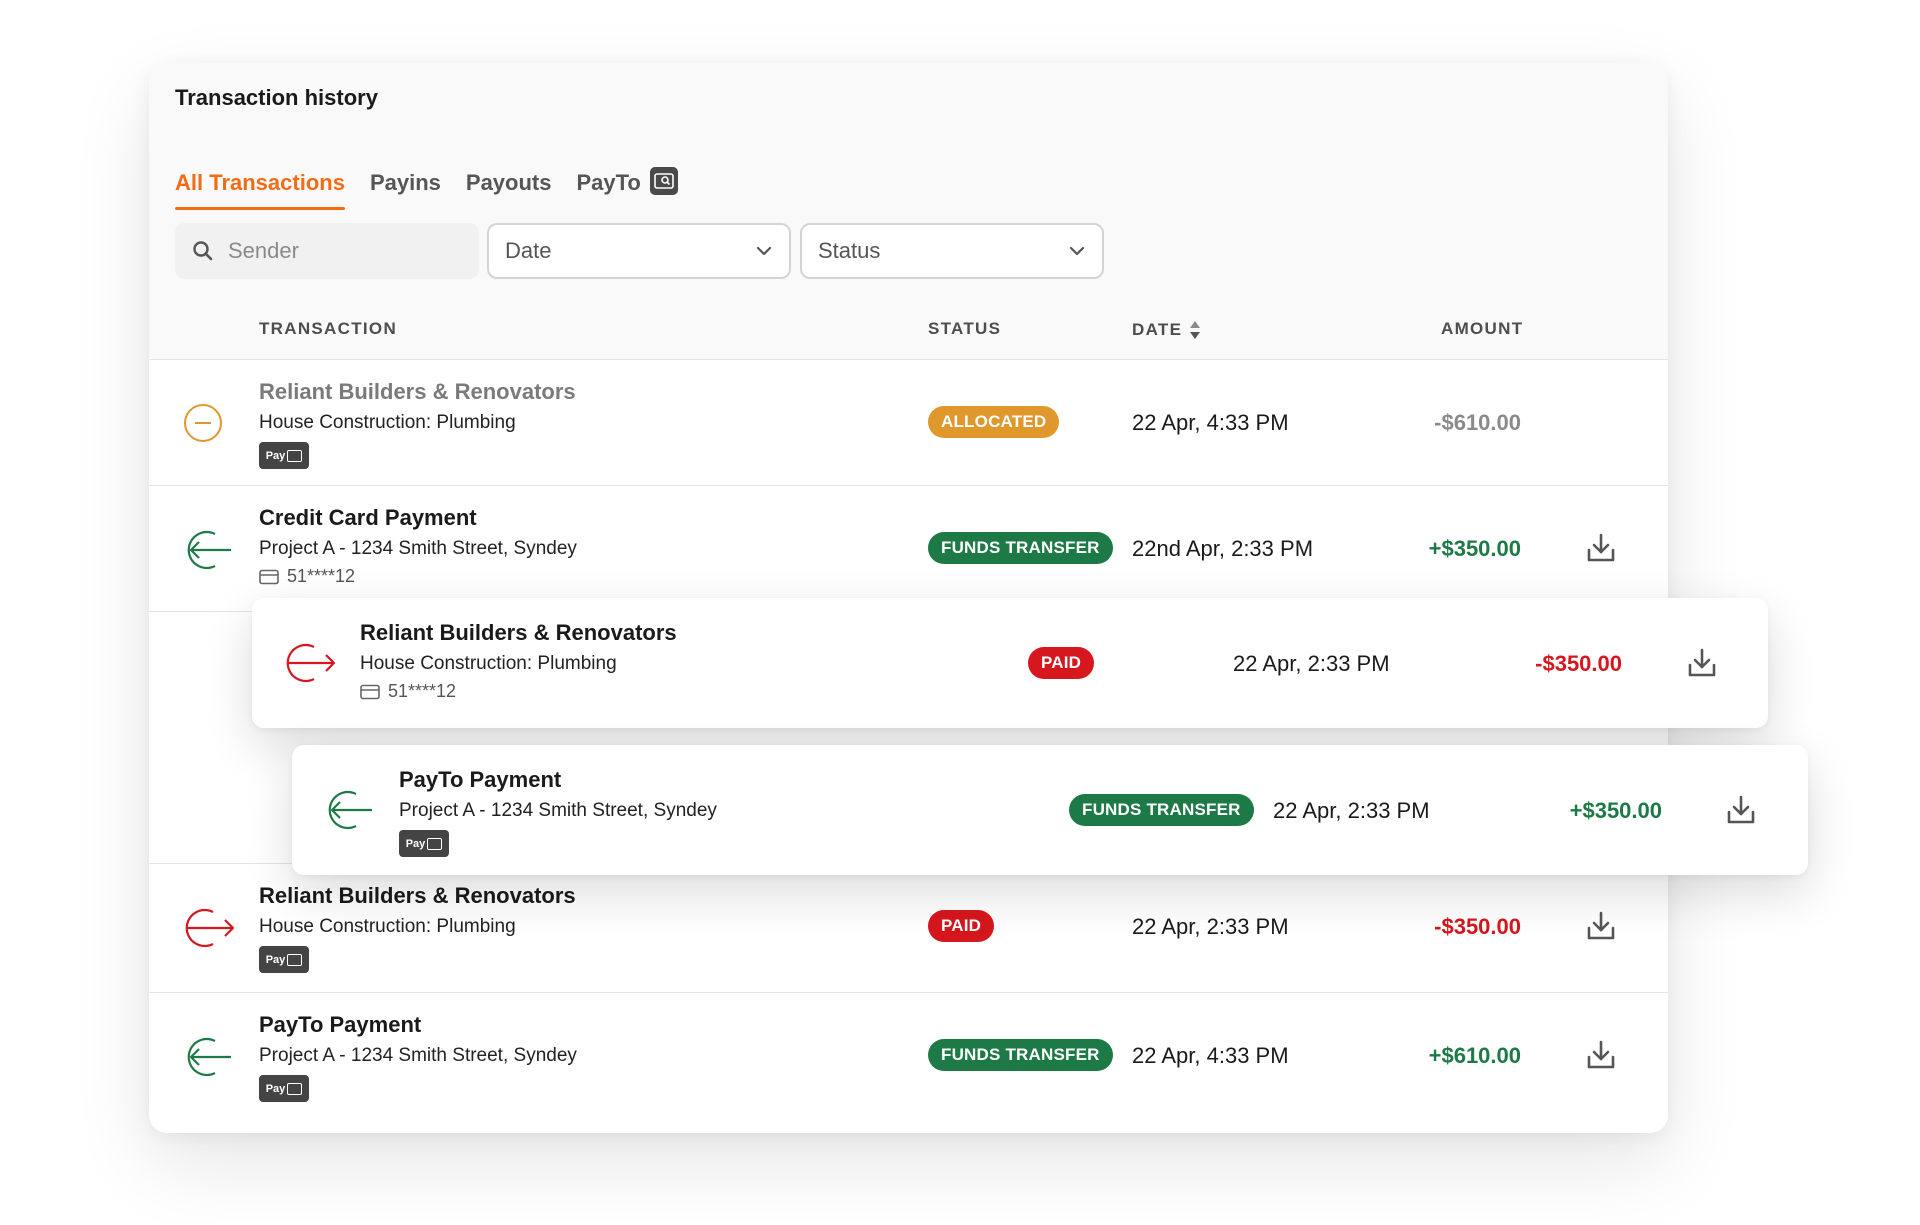  Describe the element at coordinates (260, 185) in the screenshot. I see `tab-all-transactions: All Transactions` at that location.